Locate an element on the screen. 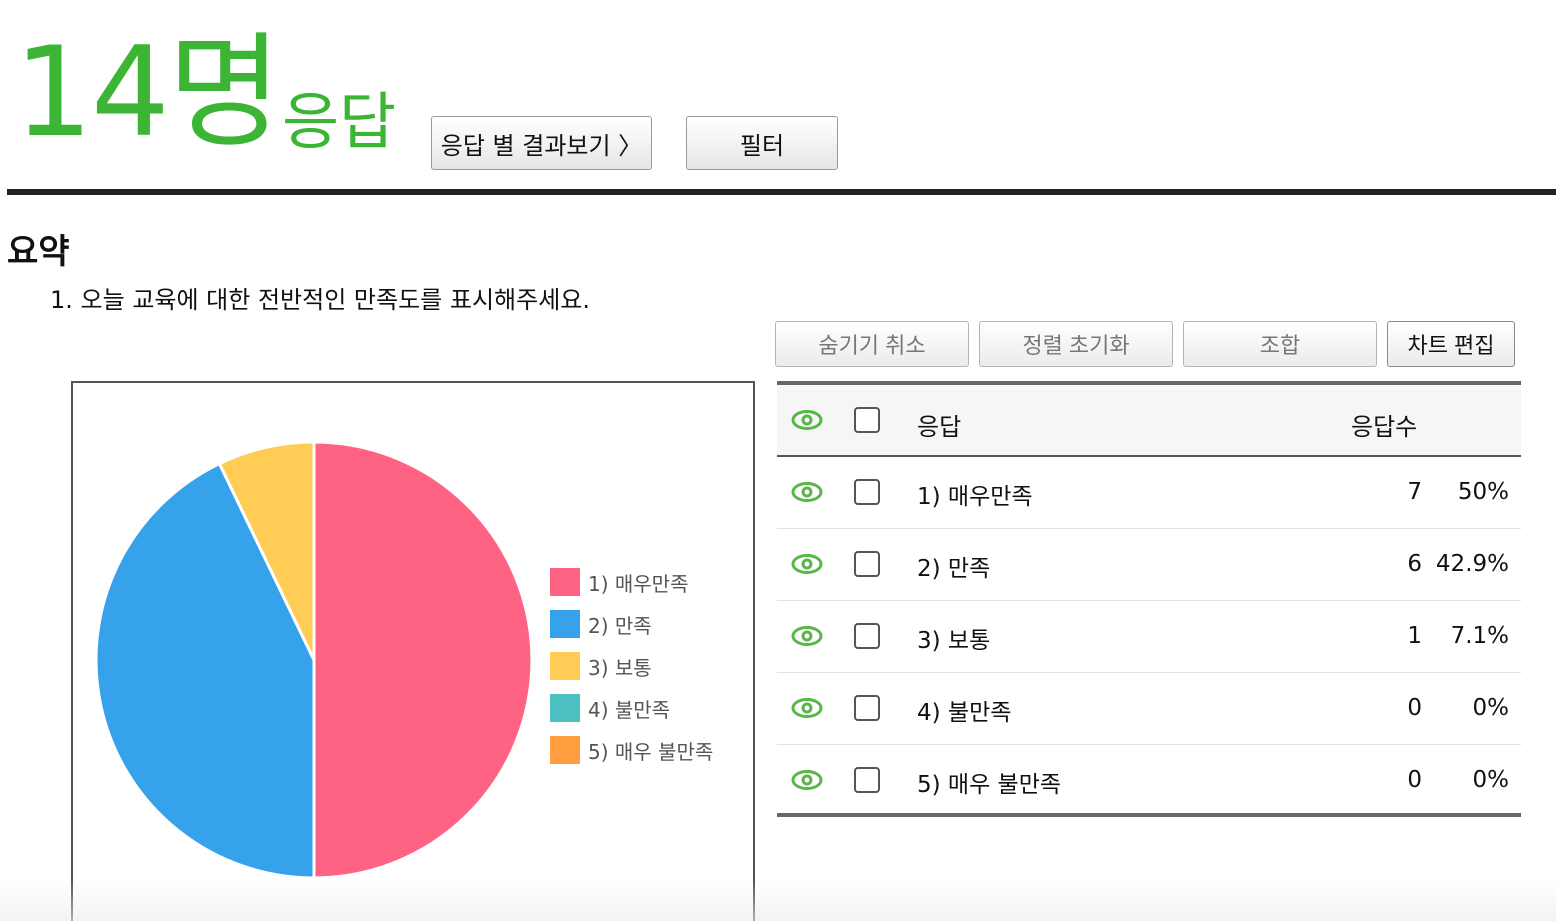  chart-legend: 1) 매우만족 2) 만족 3) 보통 4) 불만족 5) 매우 불만족 is located at coordinates (631, 666).